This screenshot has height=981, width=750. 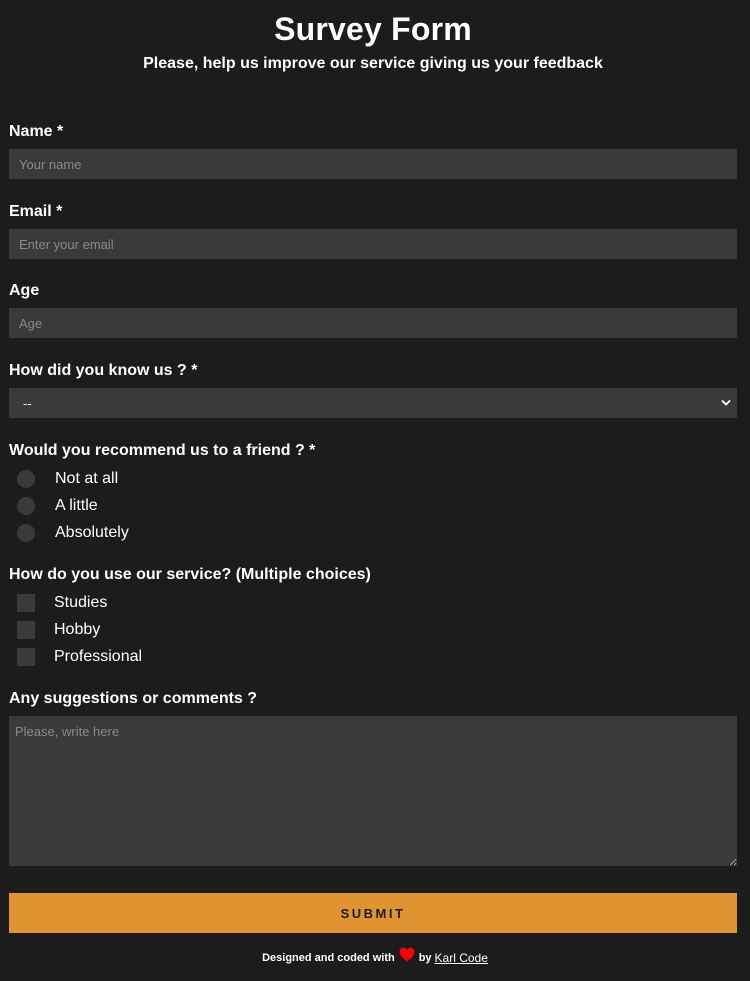 What do you see at coordinates (407, 954) in the screenshot?
I see `heart-icon` at bounding box center [407, 954].